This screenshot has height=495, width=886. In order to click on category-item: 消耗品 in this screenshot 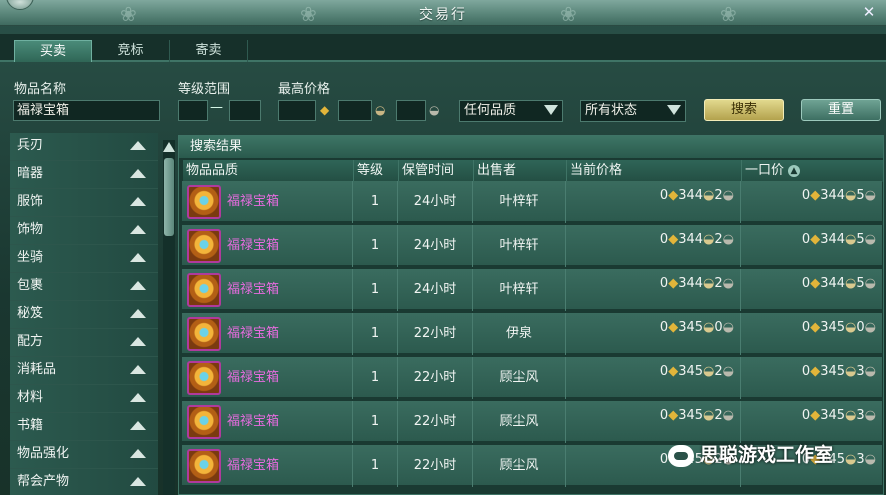, I will do `click(84, 371)`.